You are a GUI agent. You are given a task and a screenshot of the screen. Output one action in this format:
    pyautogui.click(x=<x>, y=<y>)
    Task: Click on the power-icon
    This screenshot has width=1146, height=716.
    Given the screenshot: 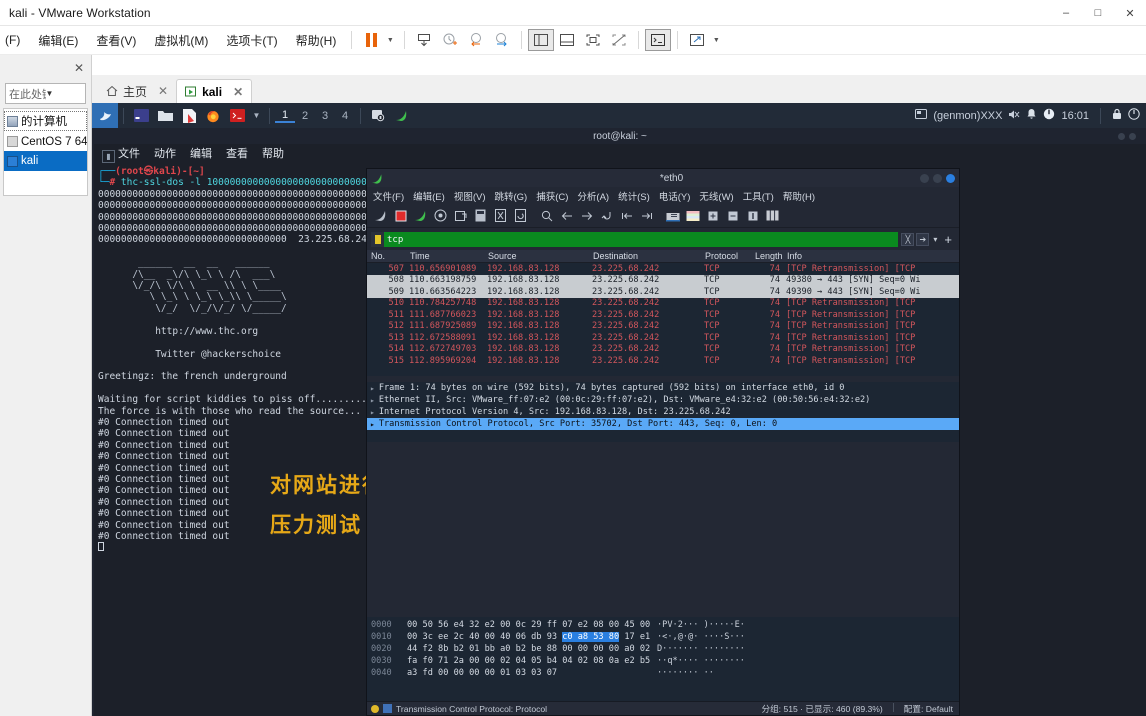 What is the action you would take?
    pyautogui.click(x=1049, y=115)
    